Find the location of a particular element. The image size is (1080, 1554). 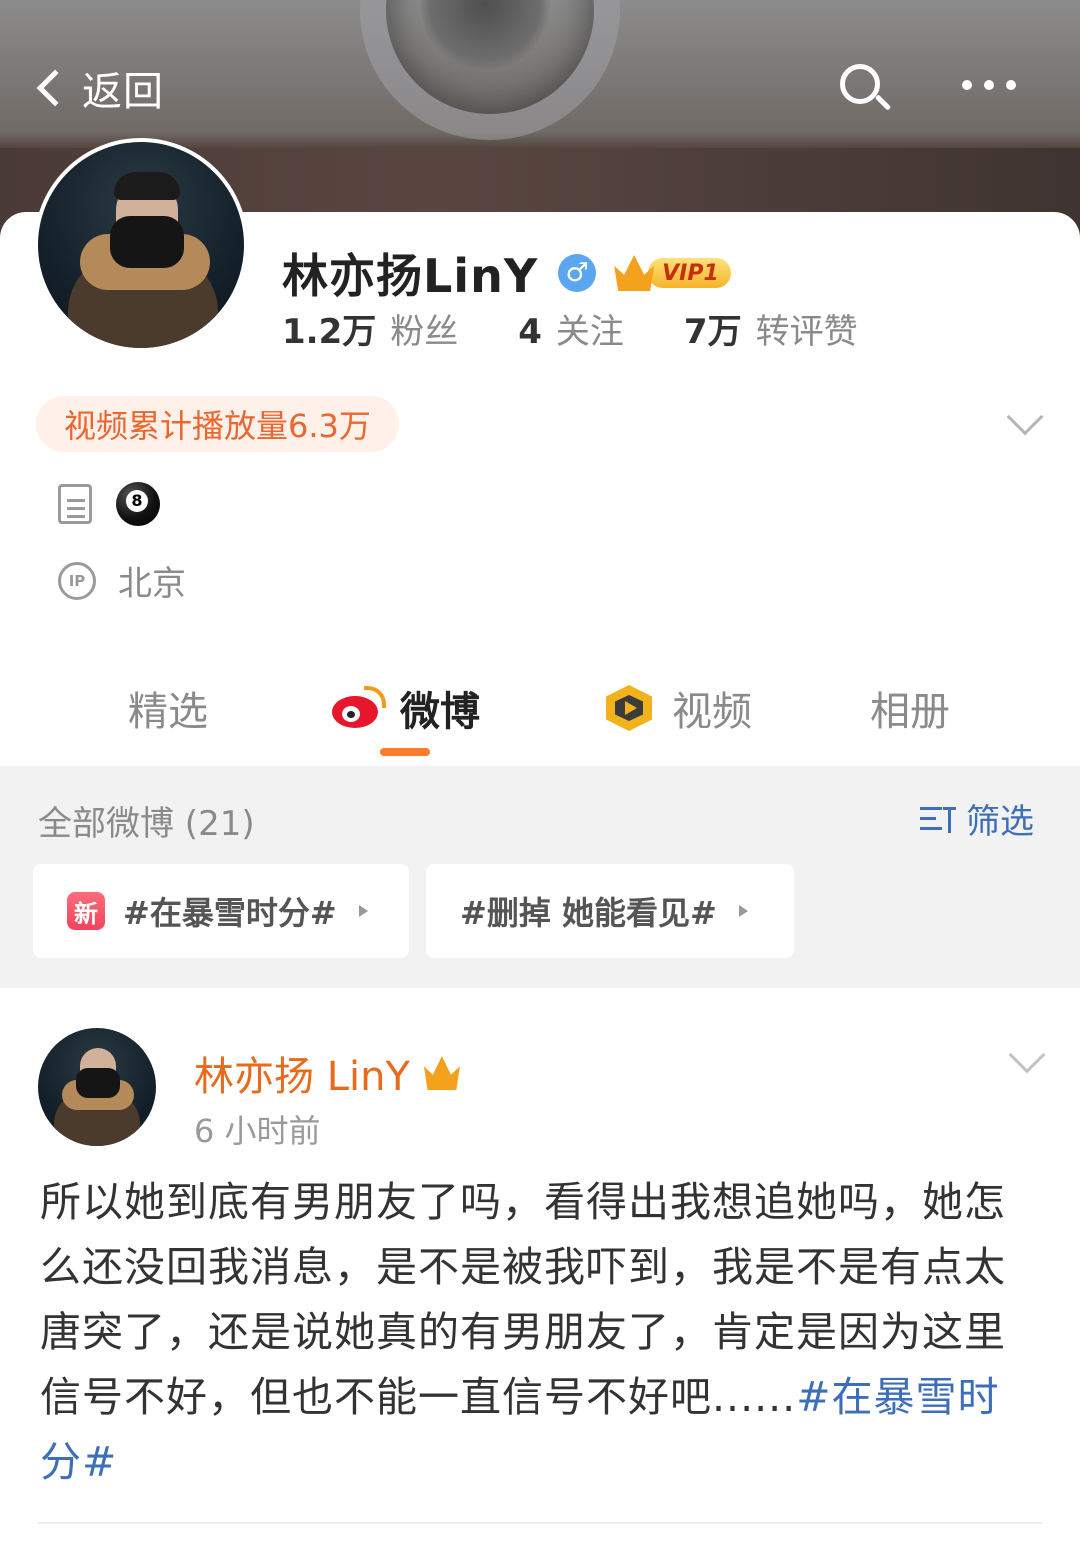

tab-featured: 精选 is located at coordinates (168, 708).